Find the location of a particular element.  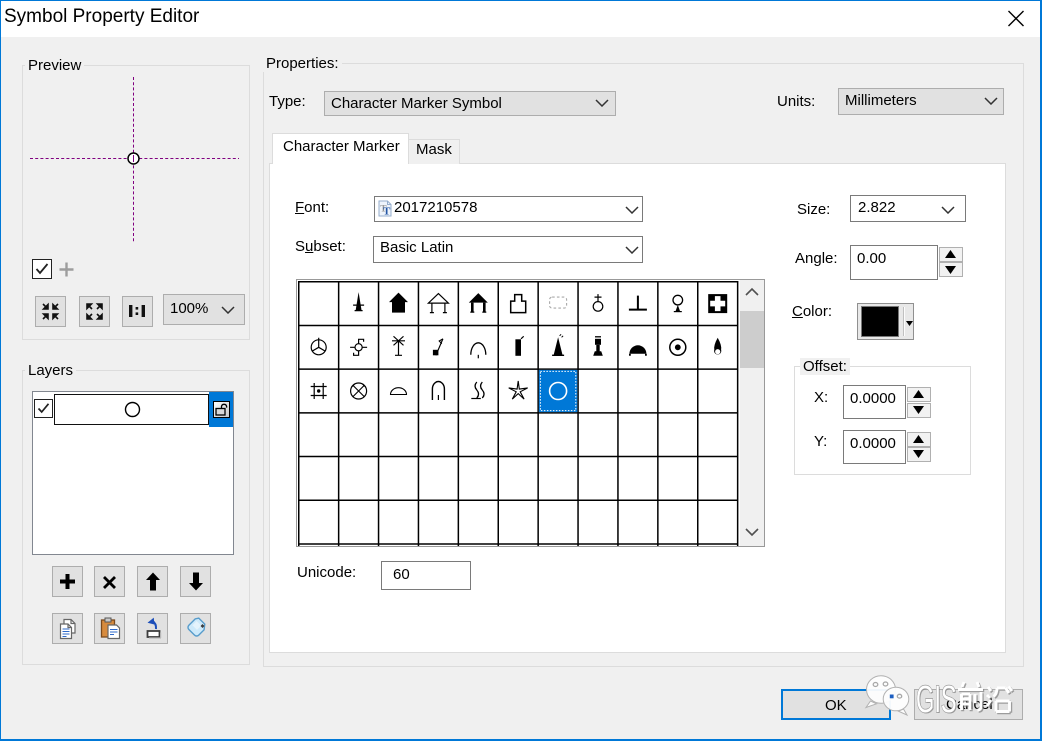

svg-text: GIS is located at coordinates (936, 698).